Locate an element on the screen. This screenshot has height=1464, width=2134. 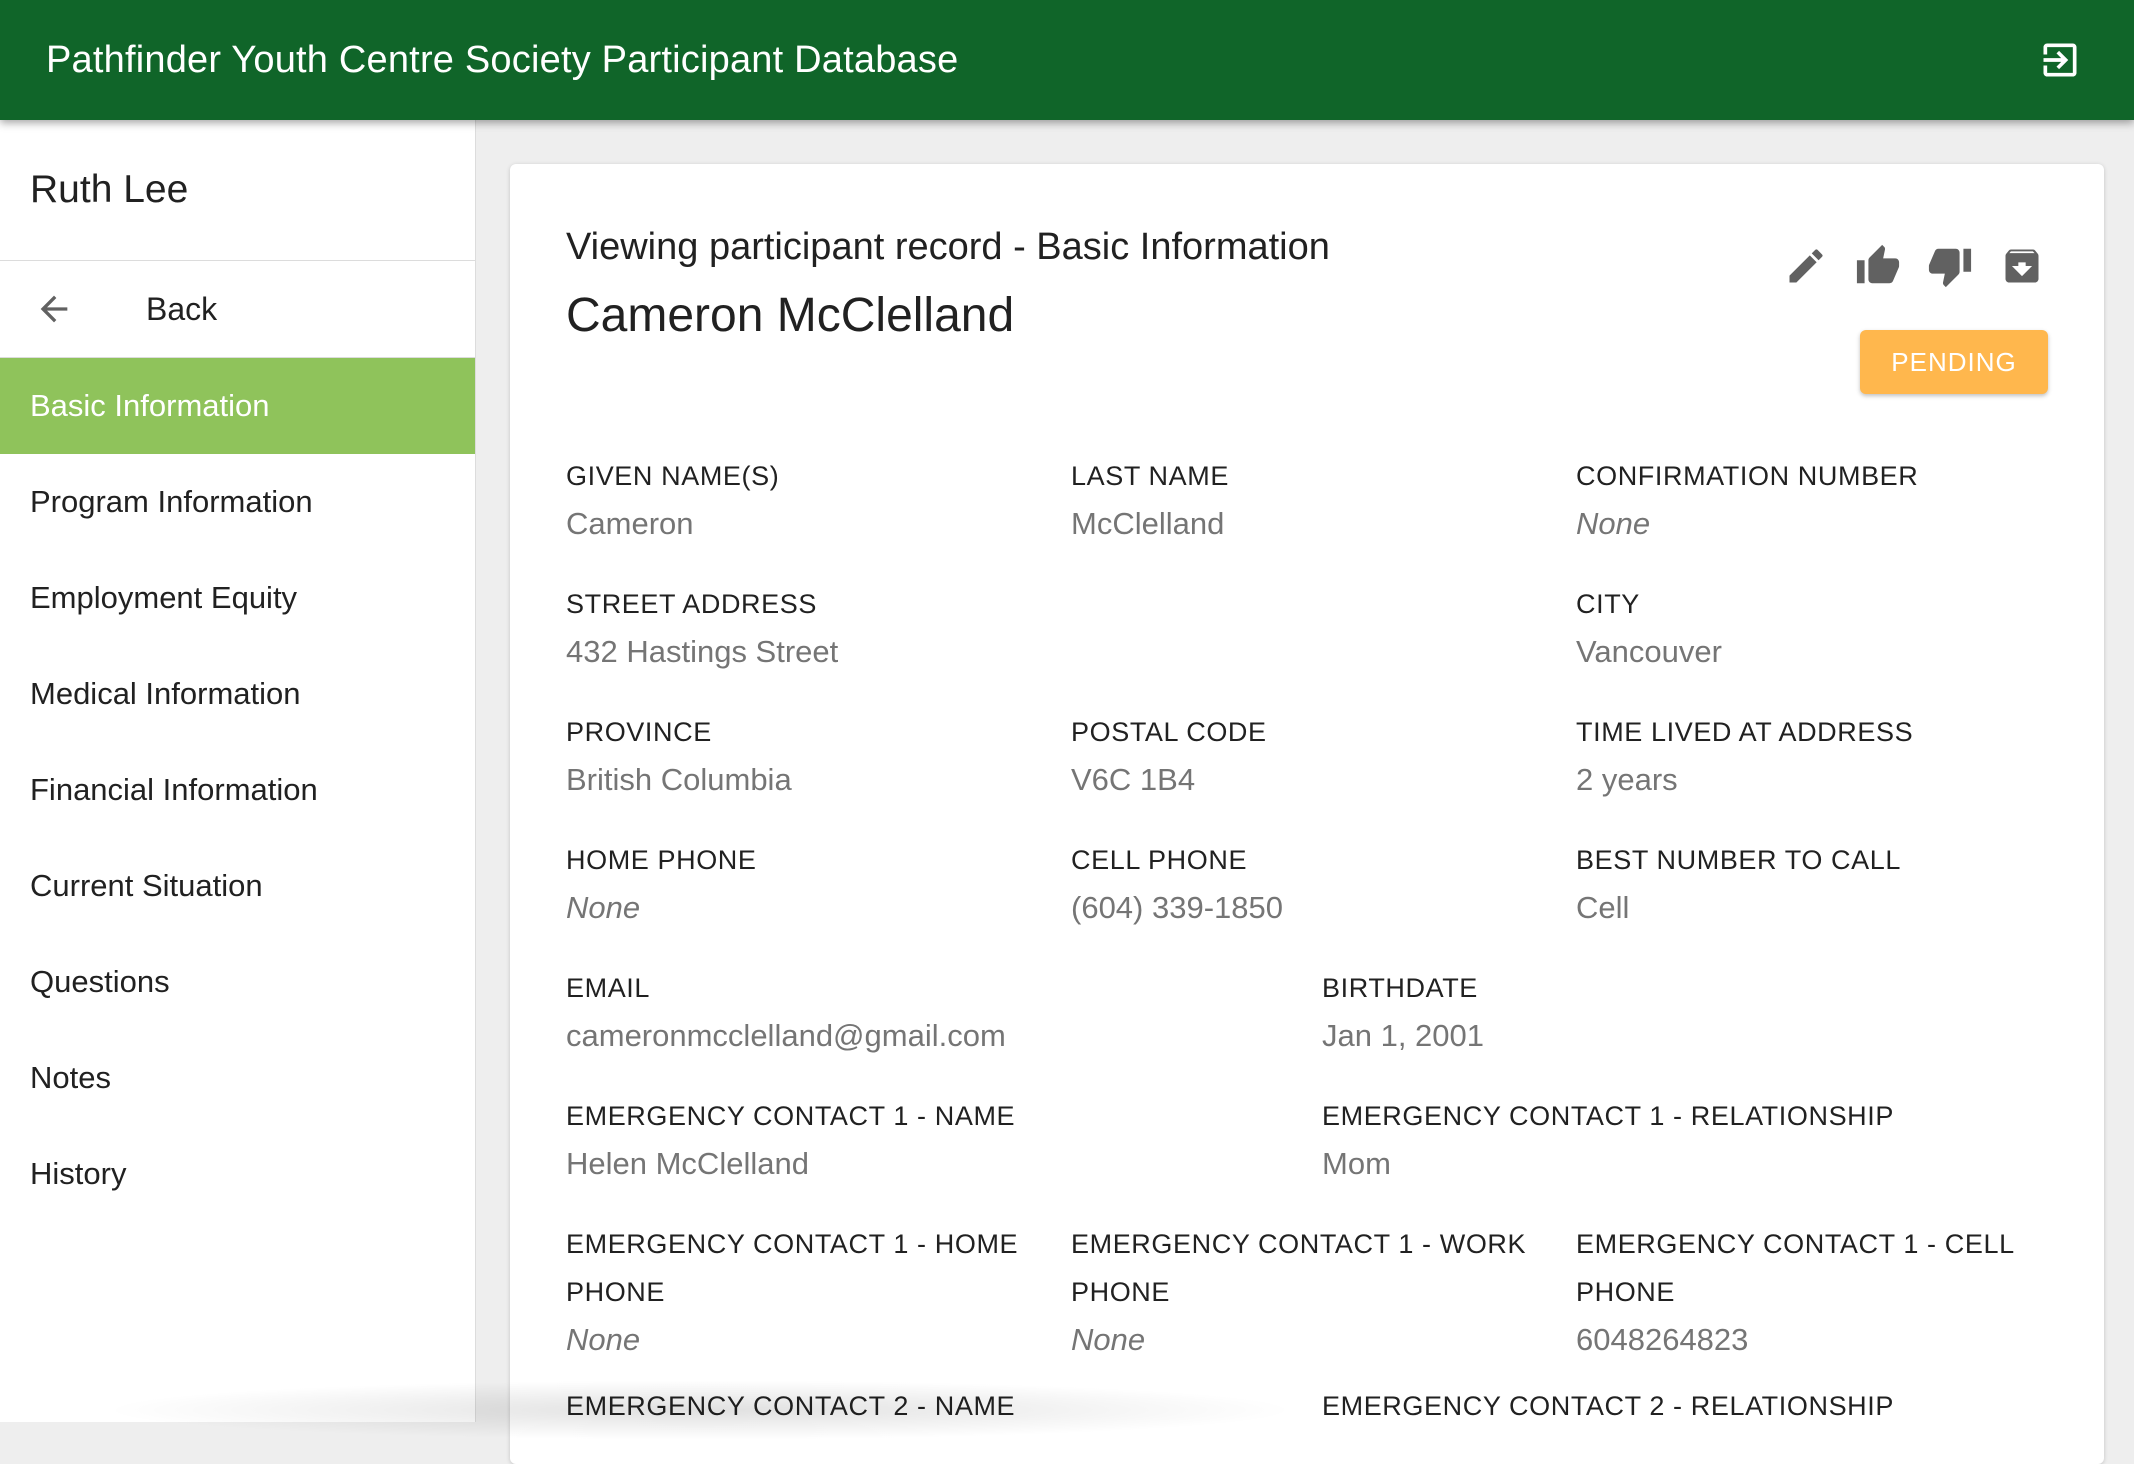
field-value: Cell is located at coordinates (1603, 907).